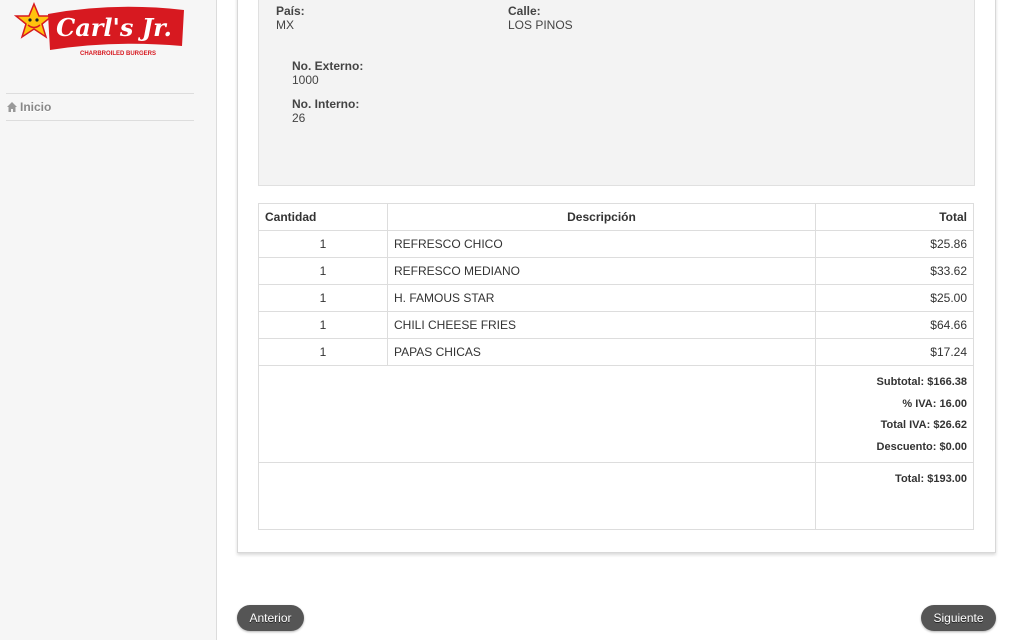  What do you see at coordinates (114, 27) in the screenshot?
I see `svg-text: Carl's Jr.` at bounding box center [114, 27].